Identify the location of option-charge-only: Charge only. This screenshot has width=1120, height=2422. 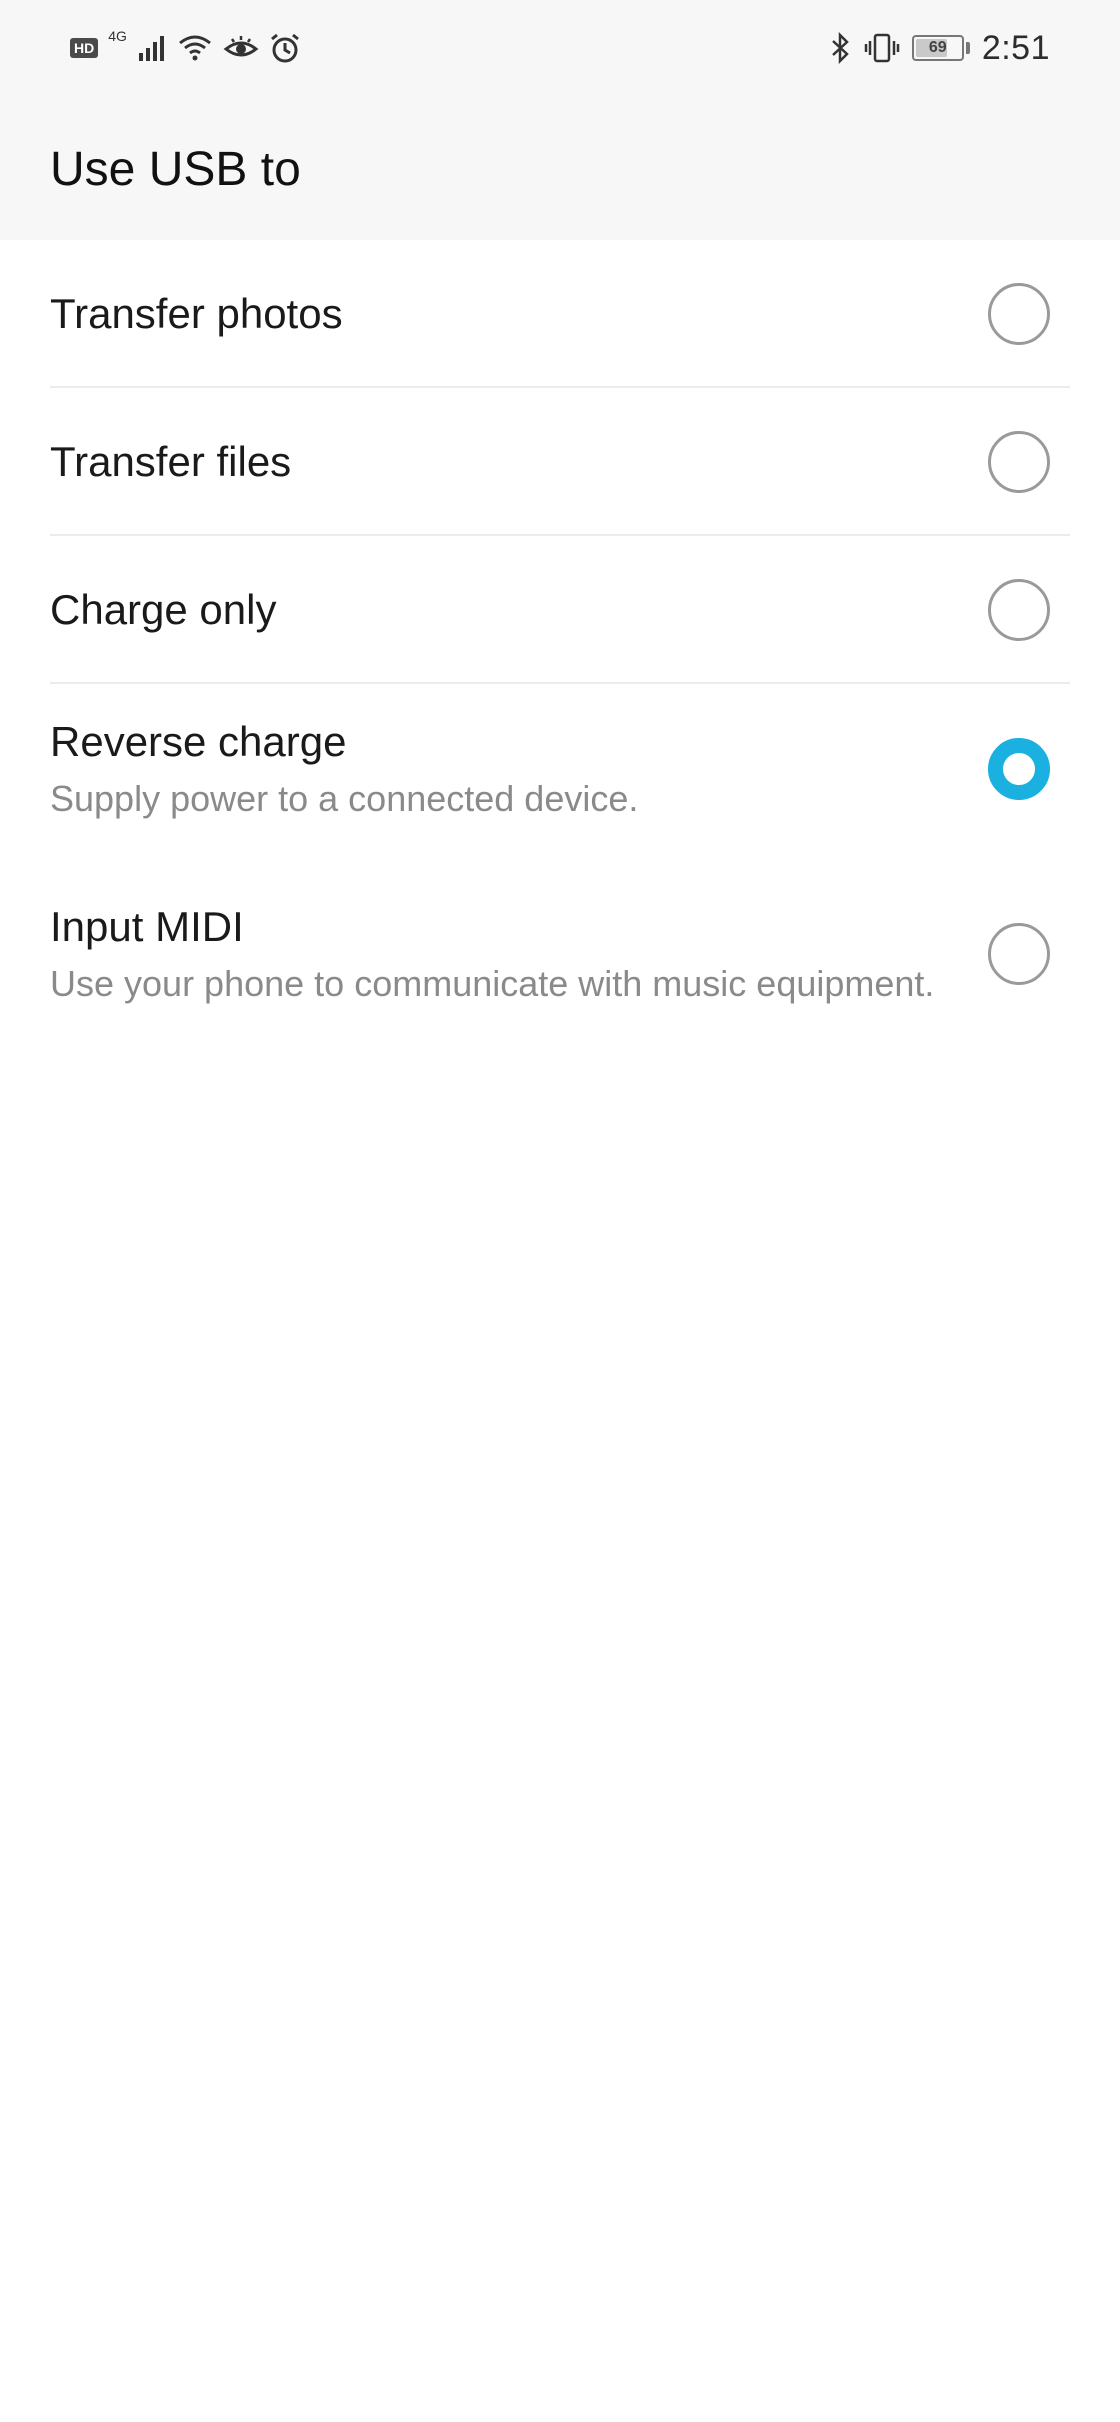
(560, 610).